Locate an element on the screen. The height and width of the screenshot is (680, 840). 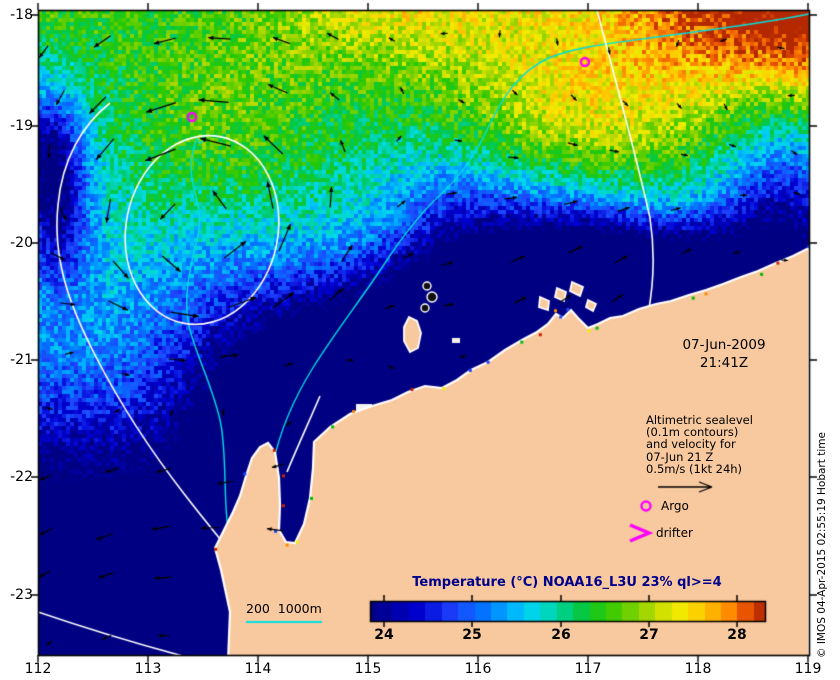
date-text: 07-Jun-2009 is located at coordinates (724, 345).